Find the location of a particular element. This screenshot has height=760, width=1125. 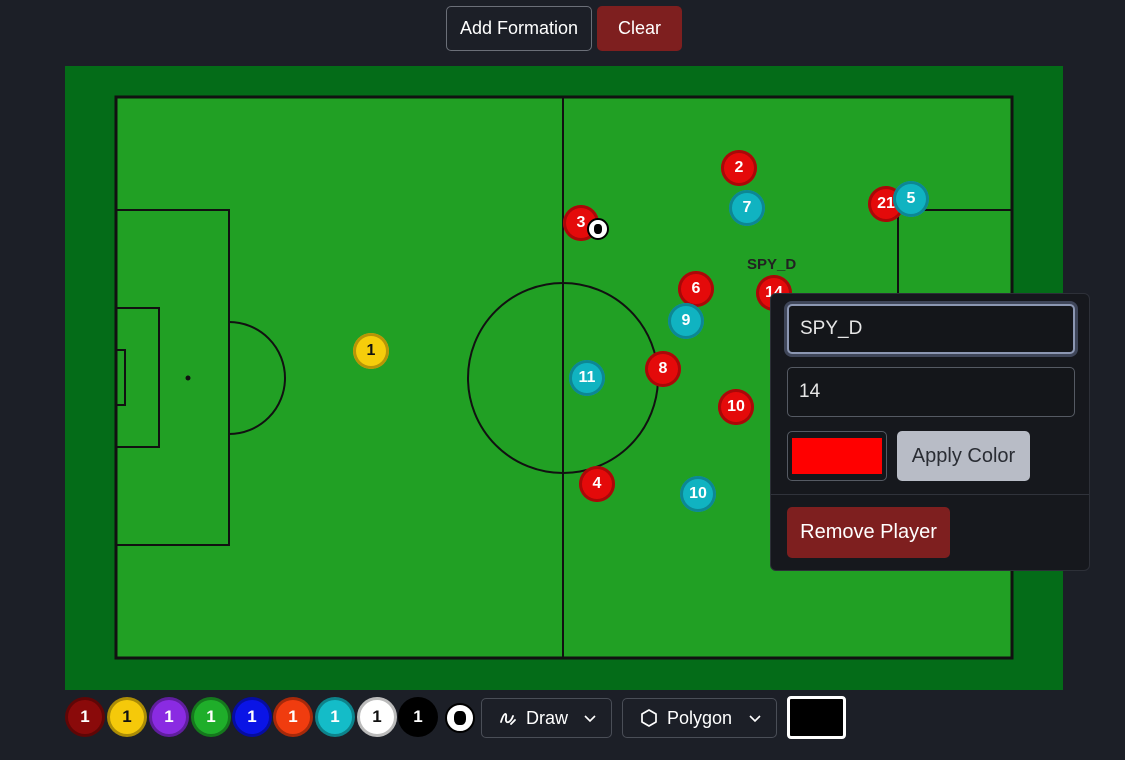

shape-dropdown-label: Polygon is located at coordinates (700, 717).